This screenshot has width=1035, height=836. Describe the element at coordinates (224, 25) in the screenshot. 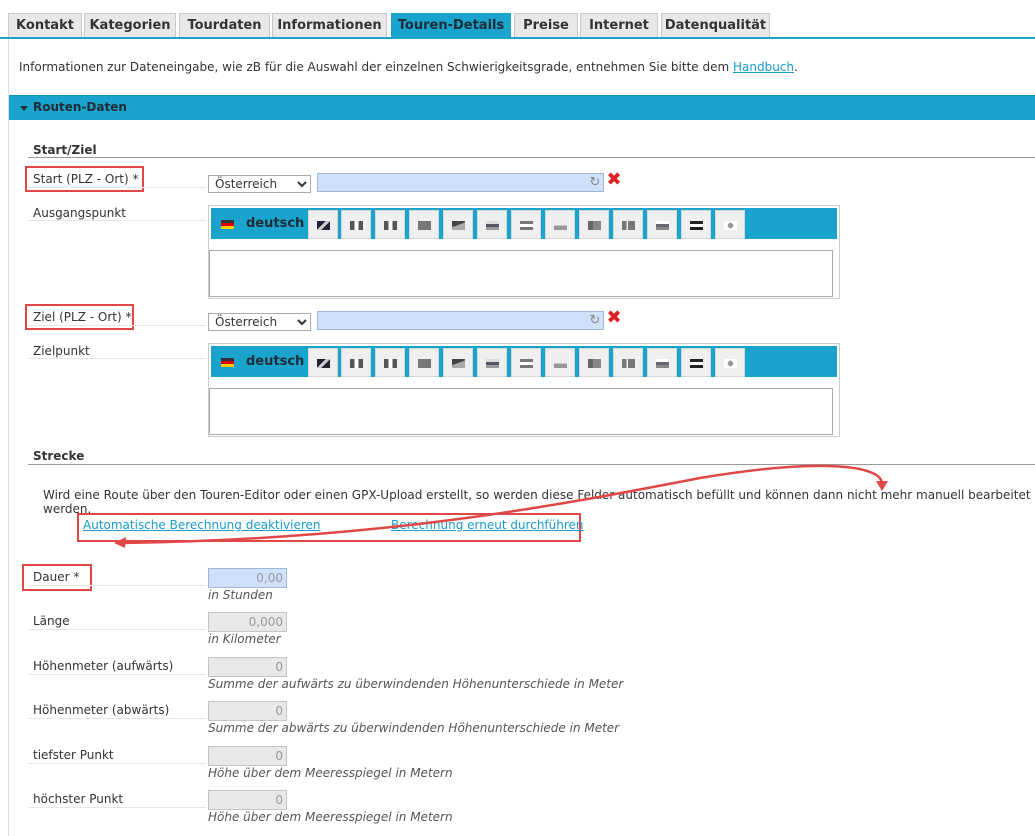

I see `tab-tourdaten: Tourdaten` at that location.